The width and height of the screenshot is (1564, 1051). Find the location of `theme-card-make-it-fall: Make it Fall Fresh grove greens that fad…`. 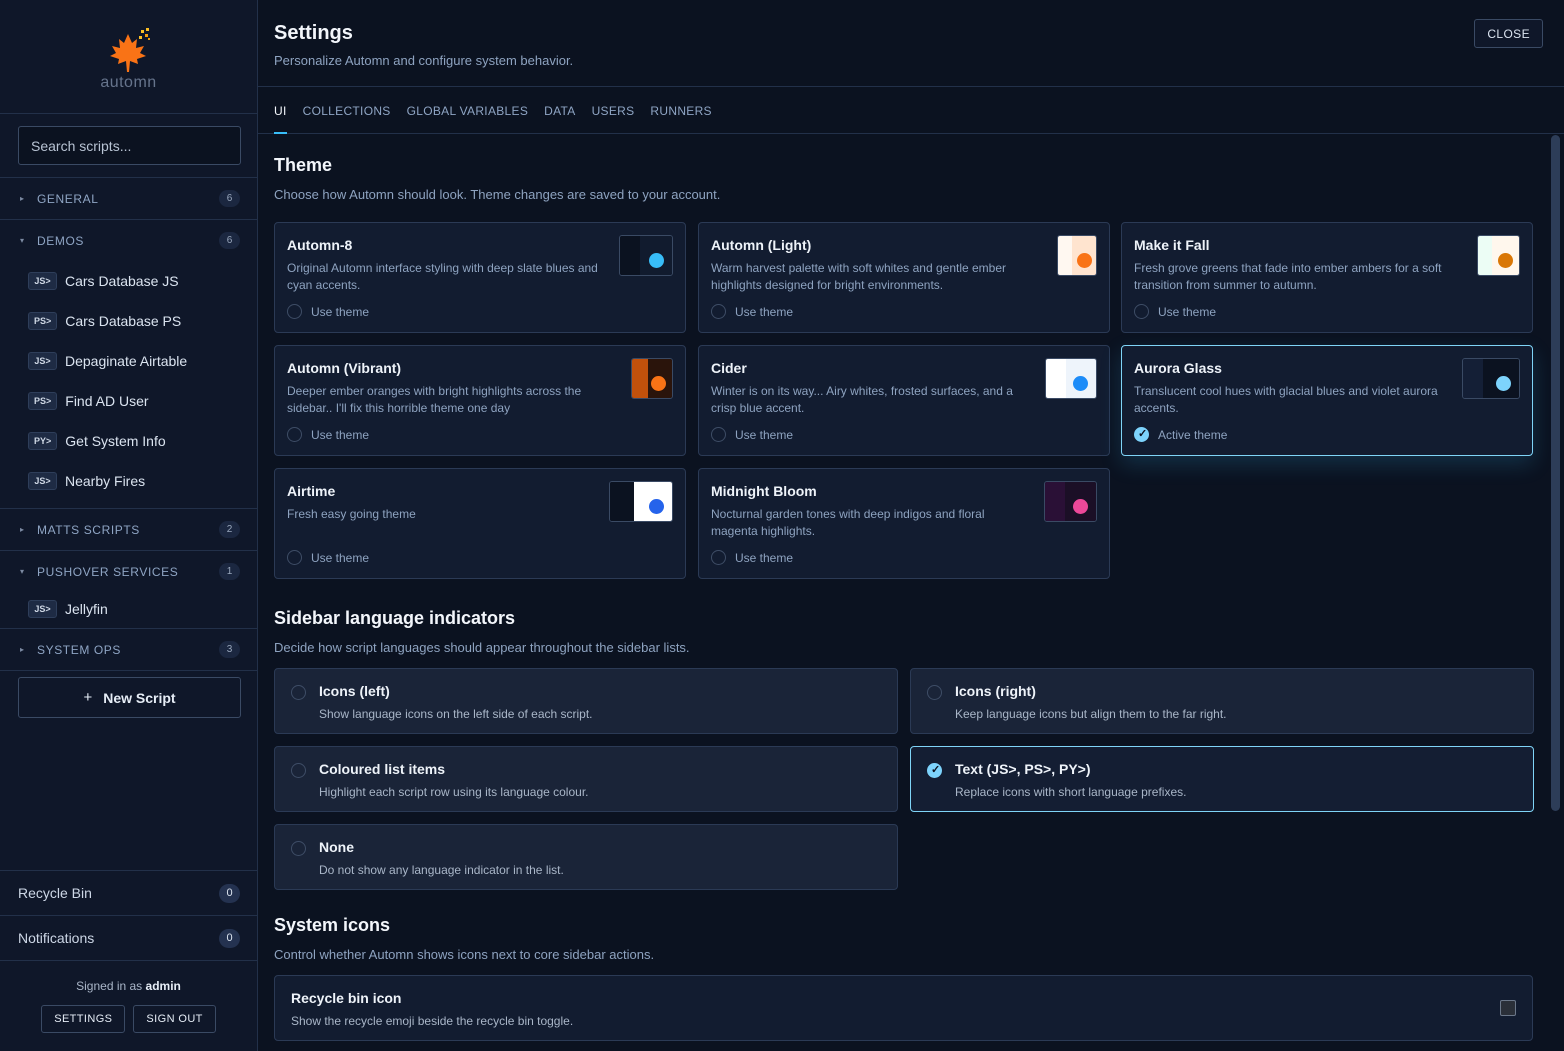

theme-card-make-it-fall: Make it Fall Fresh grove greens that fad… is located at coordinates (1327, 277).